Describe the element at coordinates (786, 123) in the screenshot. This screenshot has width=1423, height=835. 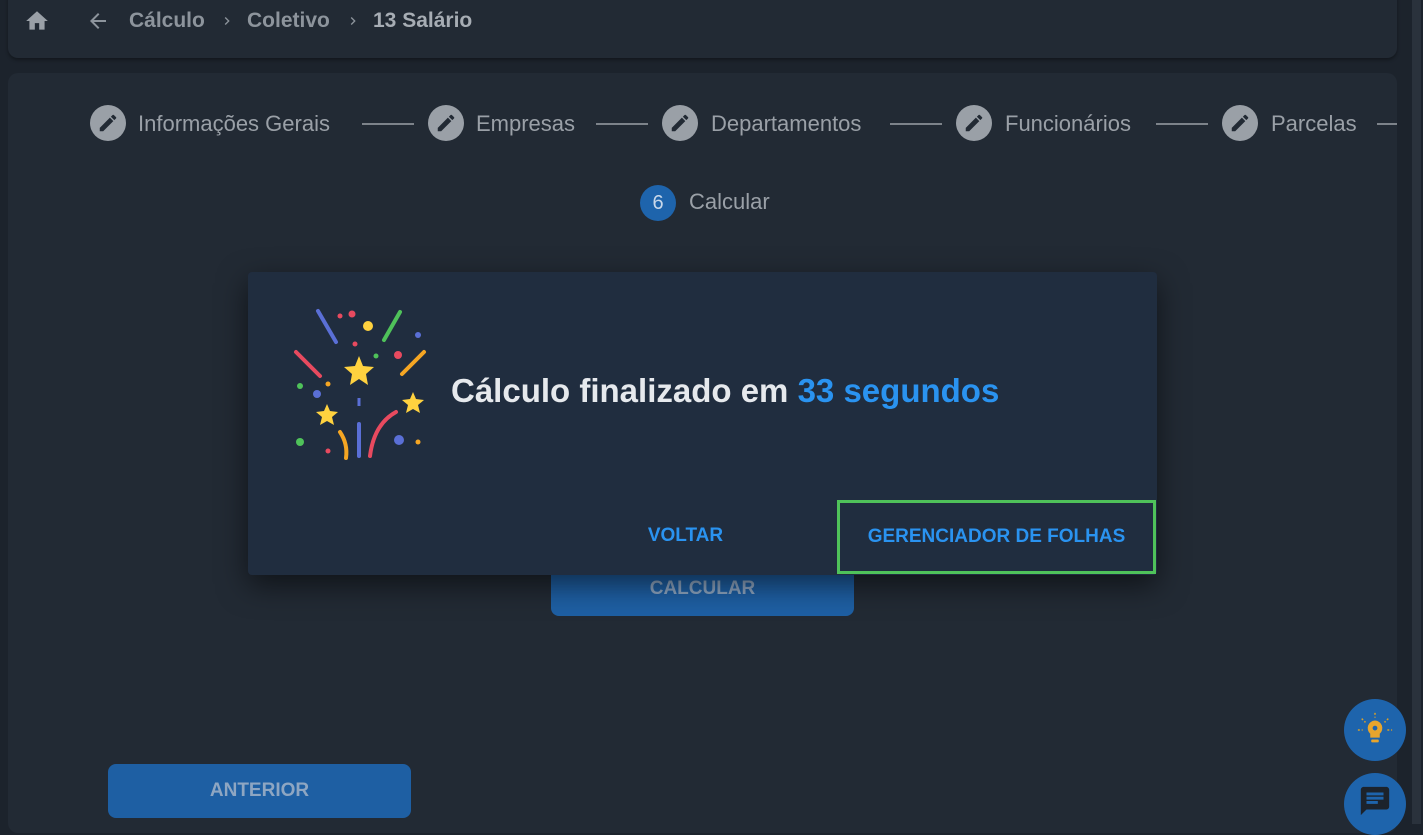
I see `step-label: Departamentos` at that location.